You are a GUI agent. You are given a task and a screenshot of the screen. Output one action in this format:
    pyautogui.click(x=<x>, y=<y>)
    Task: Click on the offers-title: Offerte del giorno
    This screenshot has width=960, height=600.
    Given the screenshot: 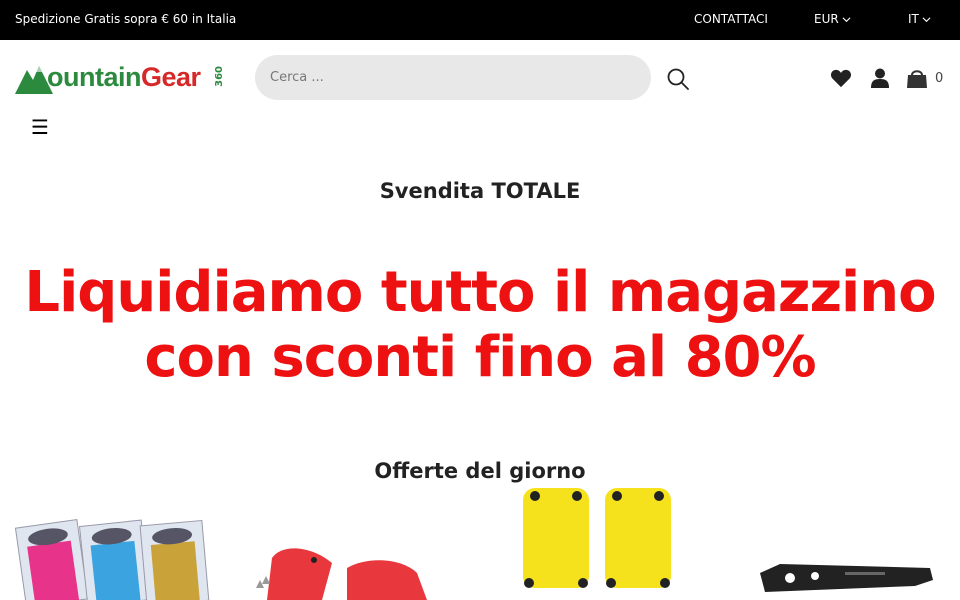 What is the action you would take?
    pyautogui.click(x=480, y=471)
    